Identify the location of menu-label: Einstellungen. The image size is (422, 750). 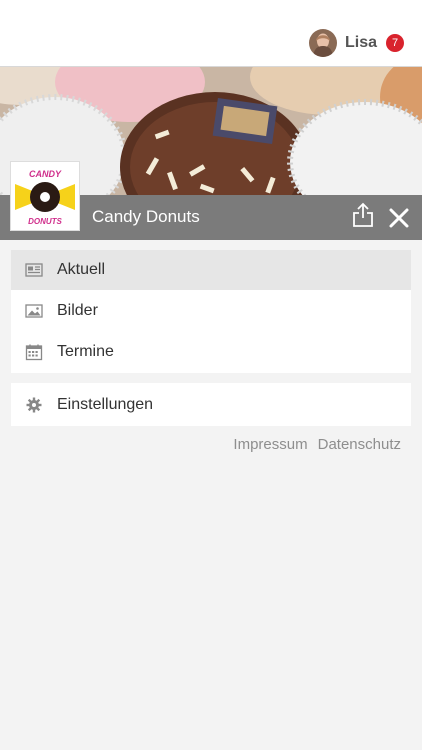
(105, 404).